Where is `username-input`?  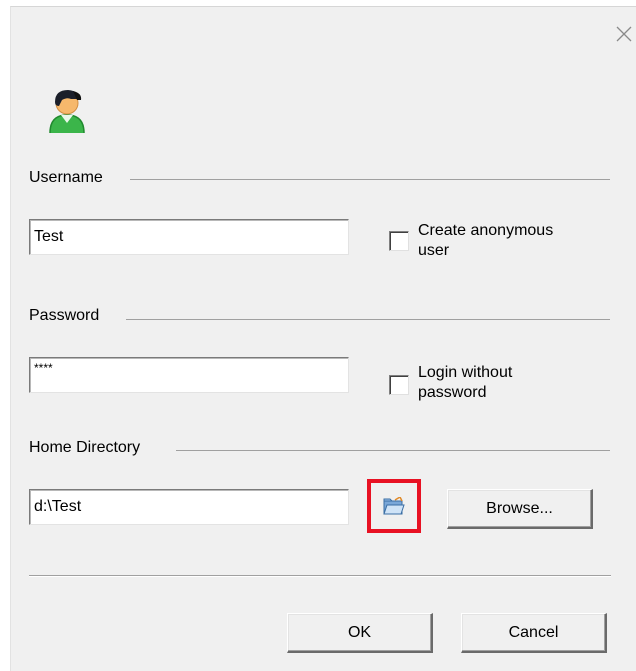 username-input is located at coordinates (189, 237).